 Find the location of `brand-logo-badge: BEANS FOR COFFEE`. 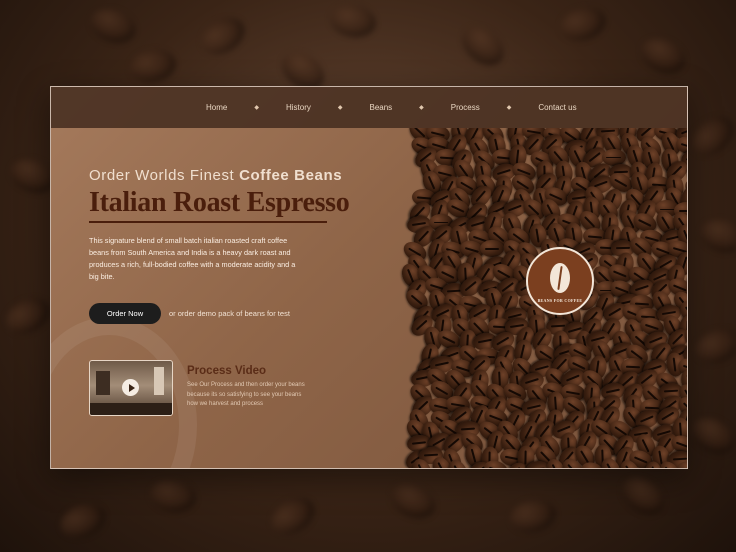

brand-logo-badge: BEANS FOR COFFEE is located at coordinates (560, 281).